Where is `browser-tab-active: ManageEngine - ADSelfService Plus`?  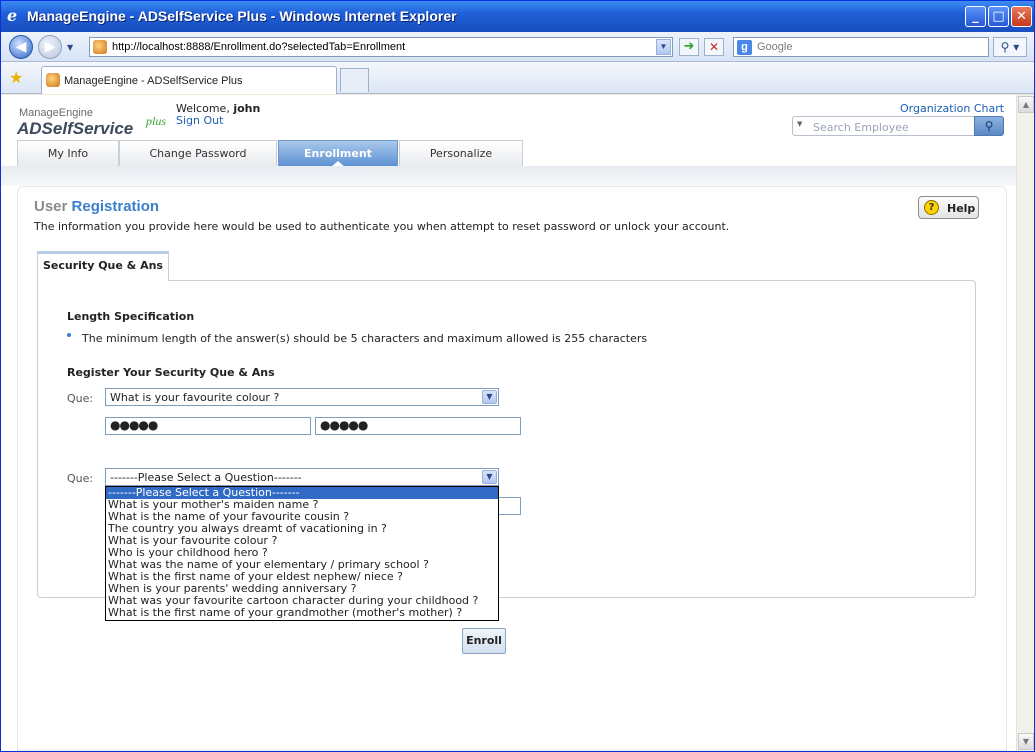 browser-tab-active: ManageEngine - ADSelfService Plus is located at coordinates (189, 80).